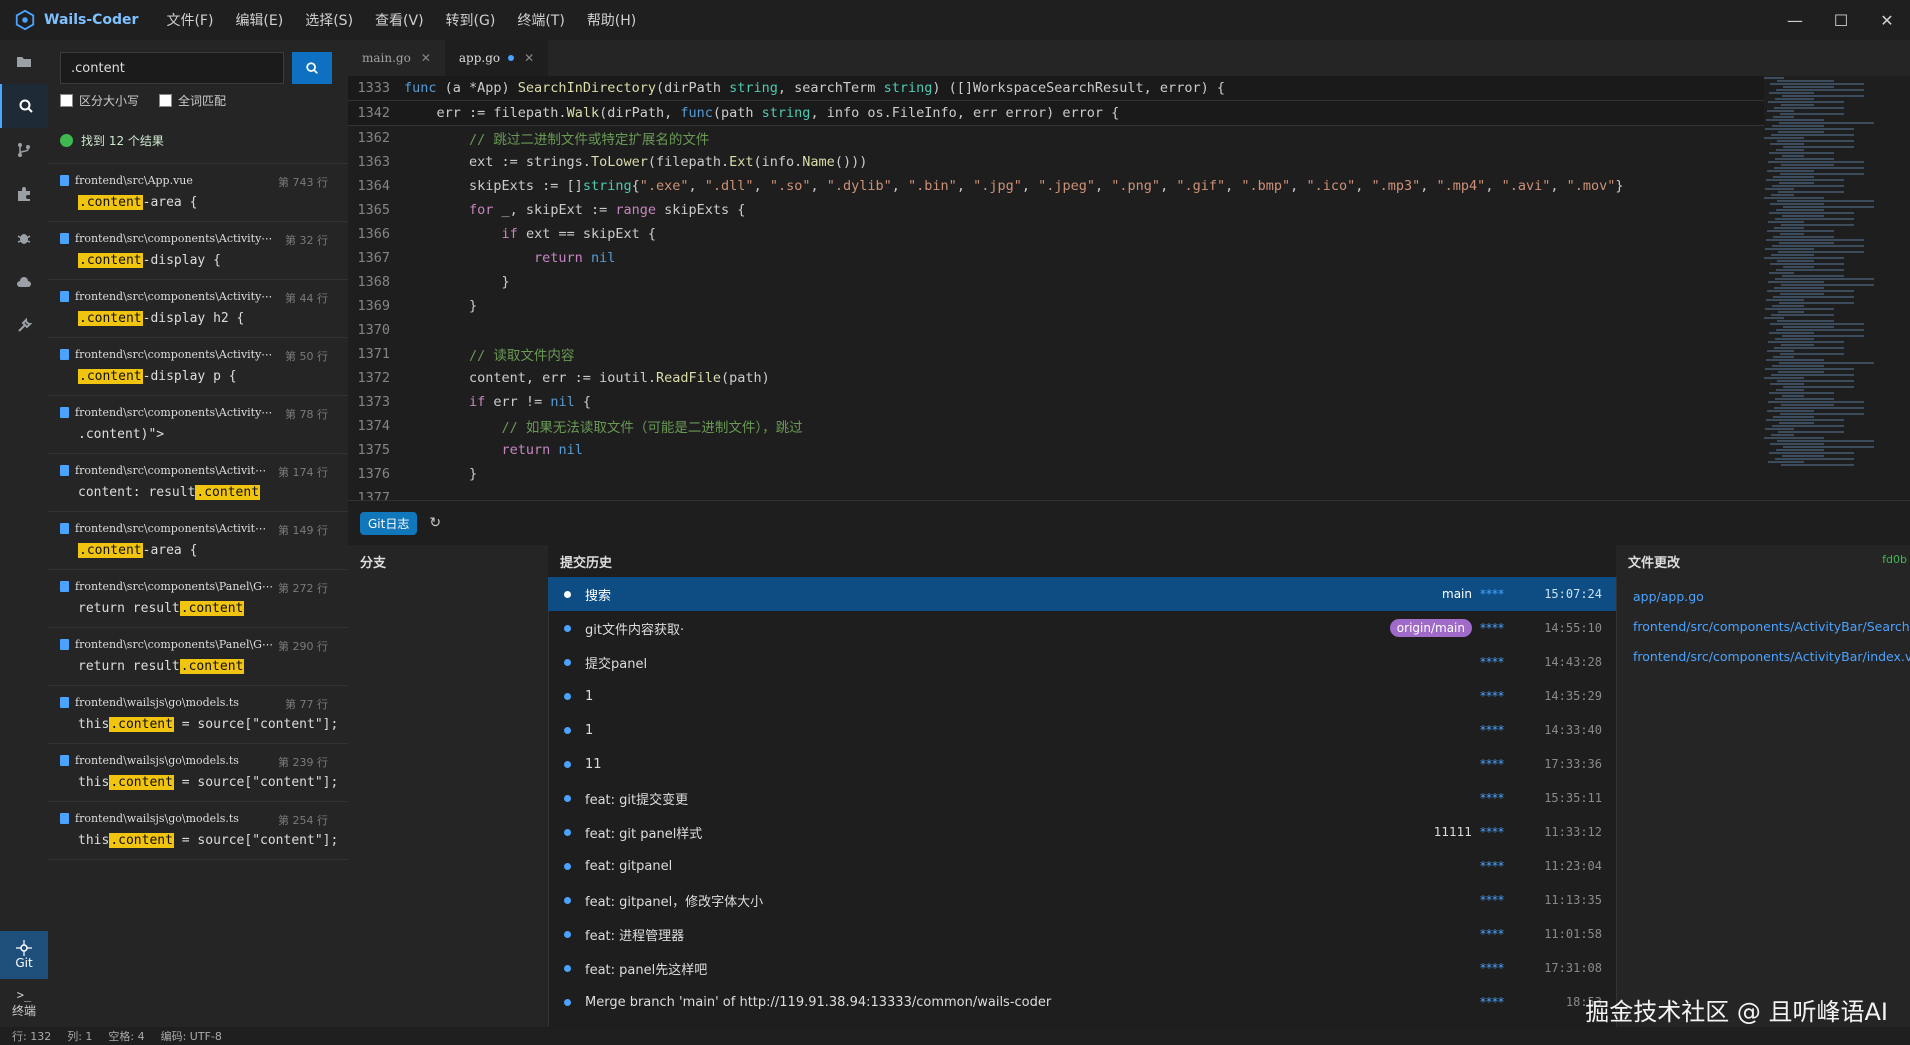 The width and height of the screenshot is (1910, 1045). I want to click on terminal-view-button: >_ 终端, so click(24, 1003).